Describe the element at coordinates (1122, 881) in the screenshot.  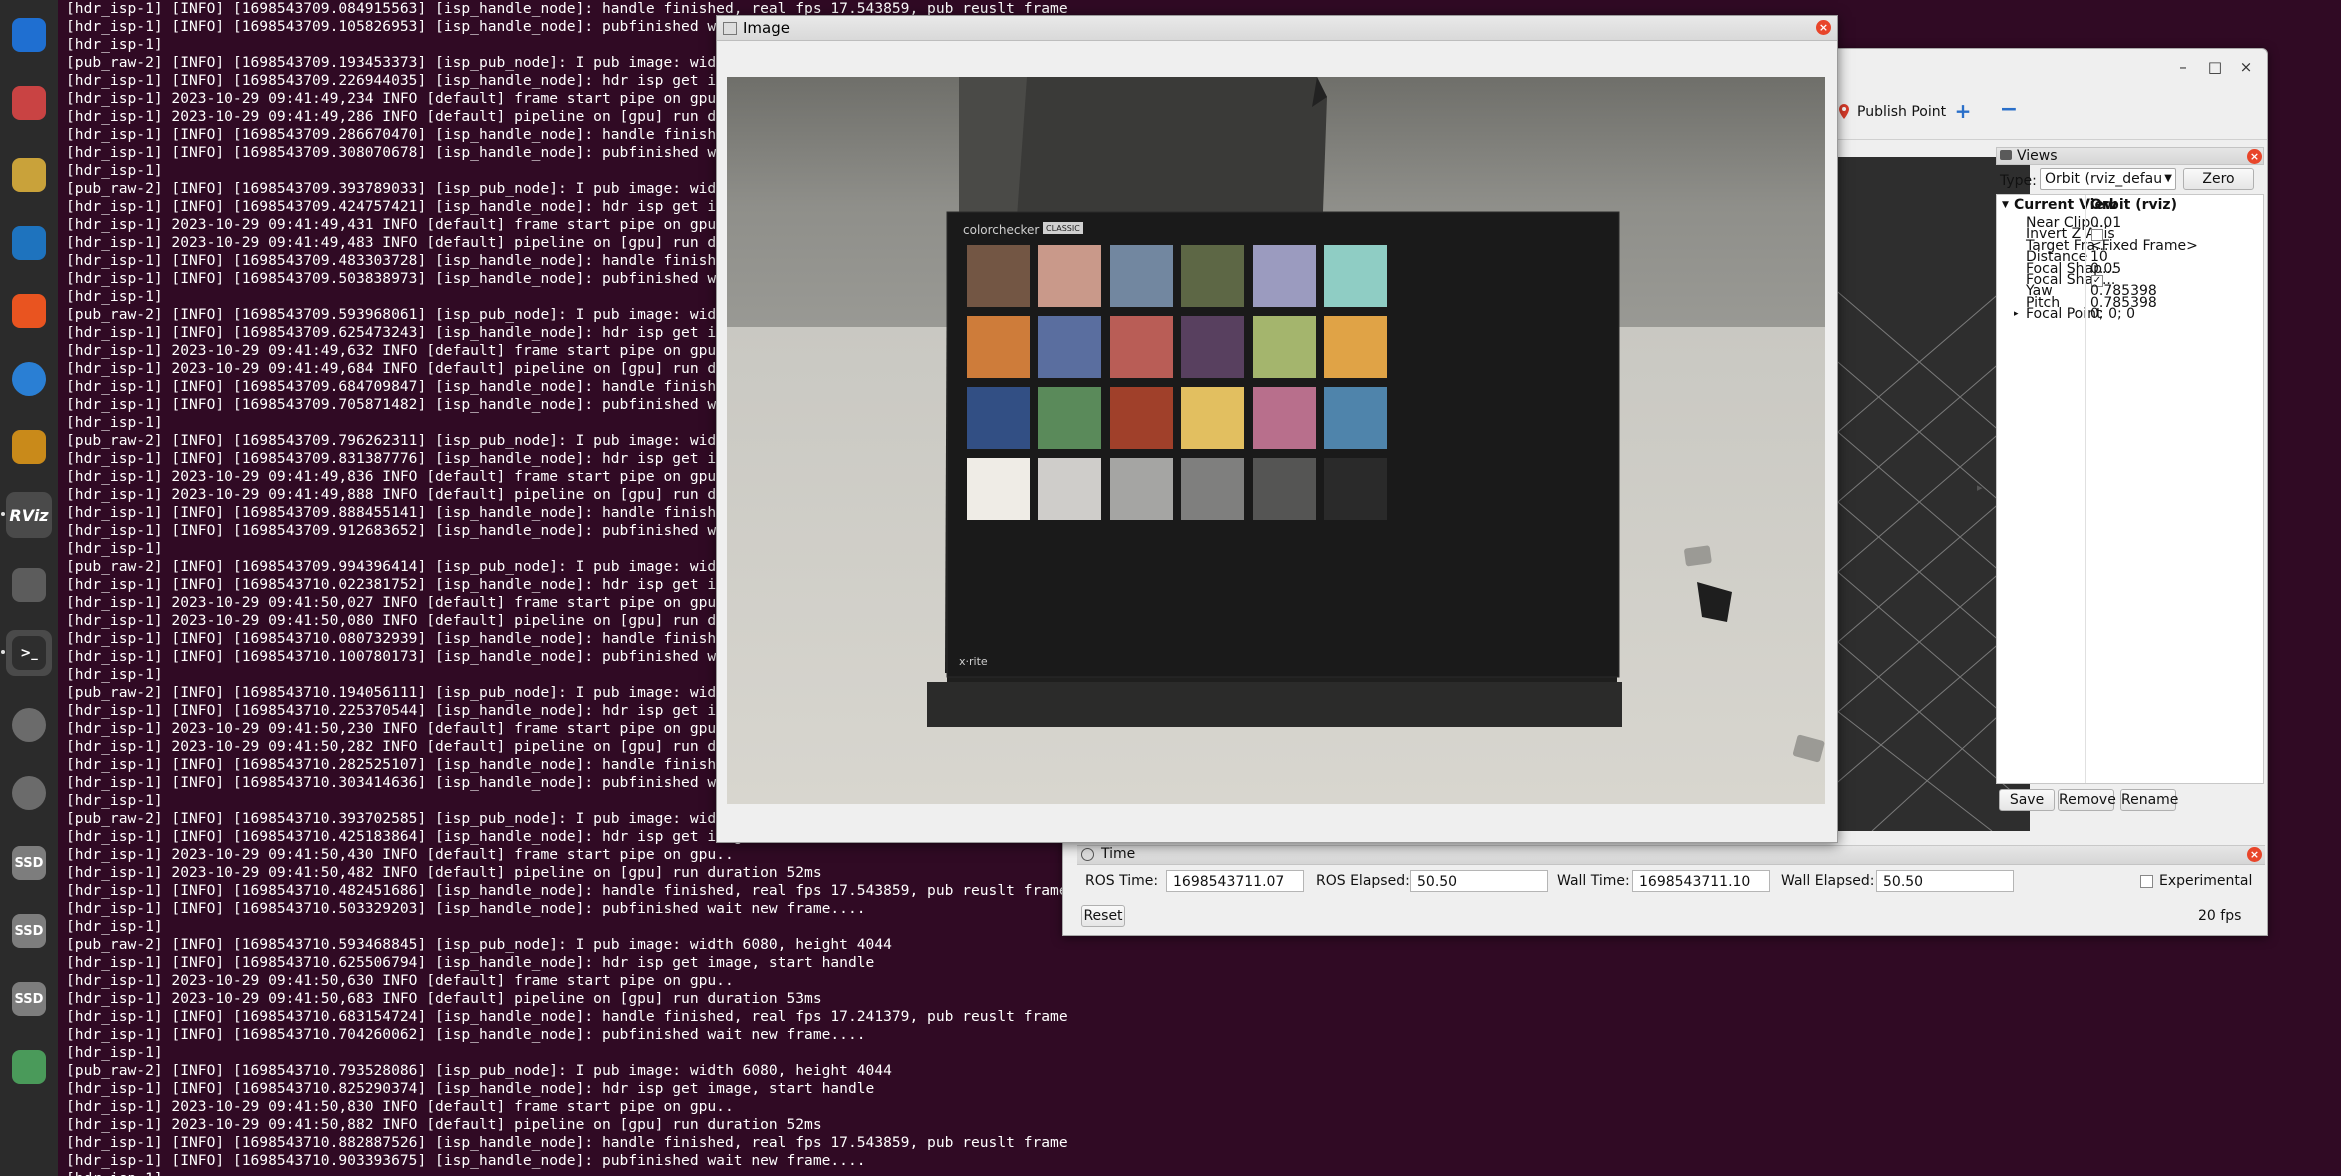
I see `ros-time-label: ROS Time:` at that location.